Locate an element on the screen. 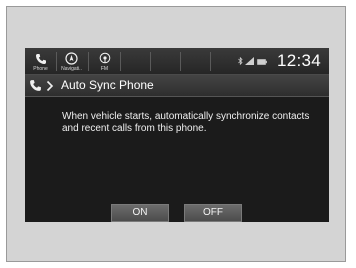  on-button: ON is located at coordinates (140, 213).